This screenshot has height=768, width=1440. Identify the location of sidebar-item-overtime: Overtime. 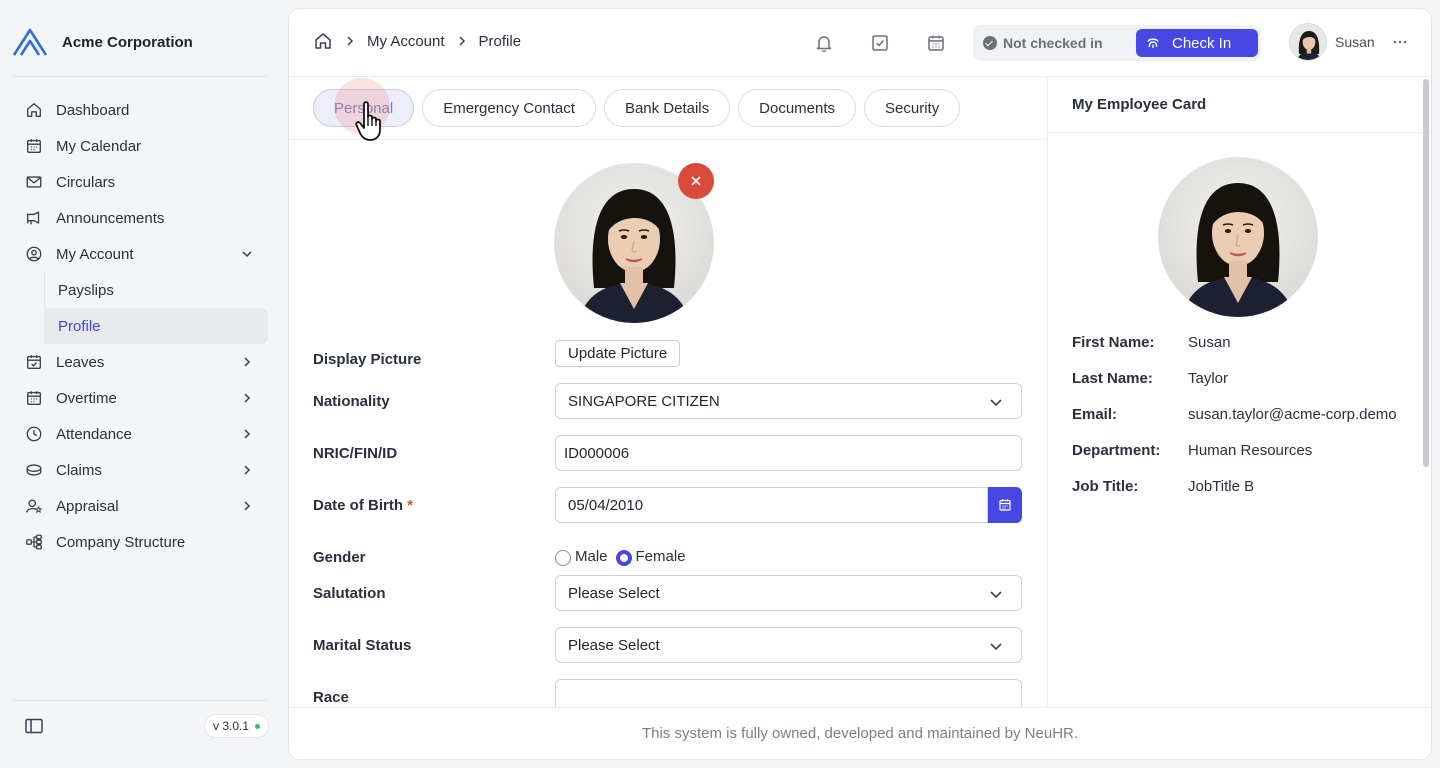
(140, 398).